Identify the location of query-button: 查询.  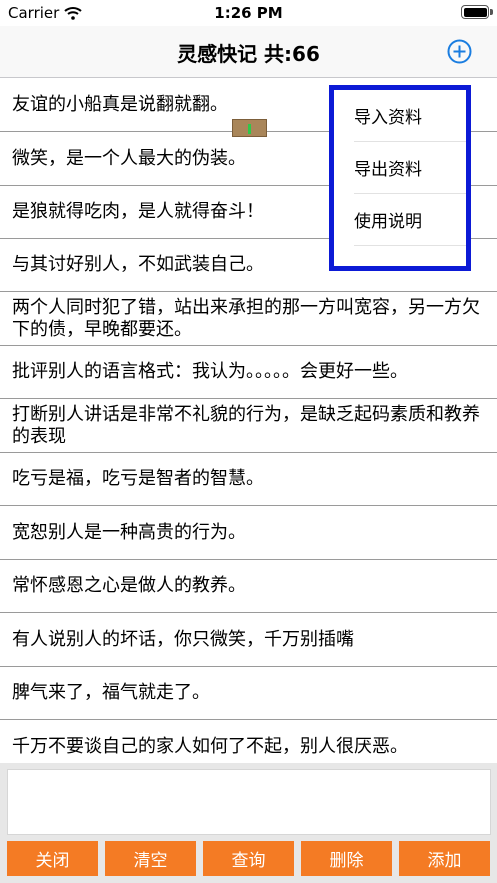
(248, 858).